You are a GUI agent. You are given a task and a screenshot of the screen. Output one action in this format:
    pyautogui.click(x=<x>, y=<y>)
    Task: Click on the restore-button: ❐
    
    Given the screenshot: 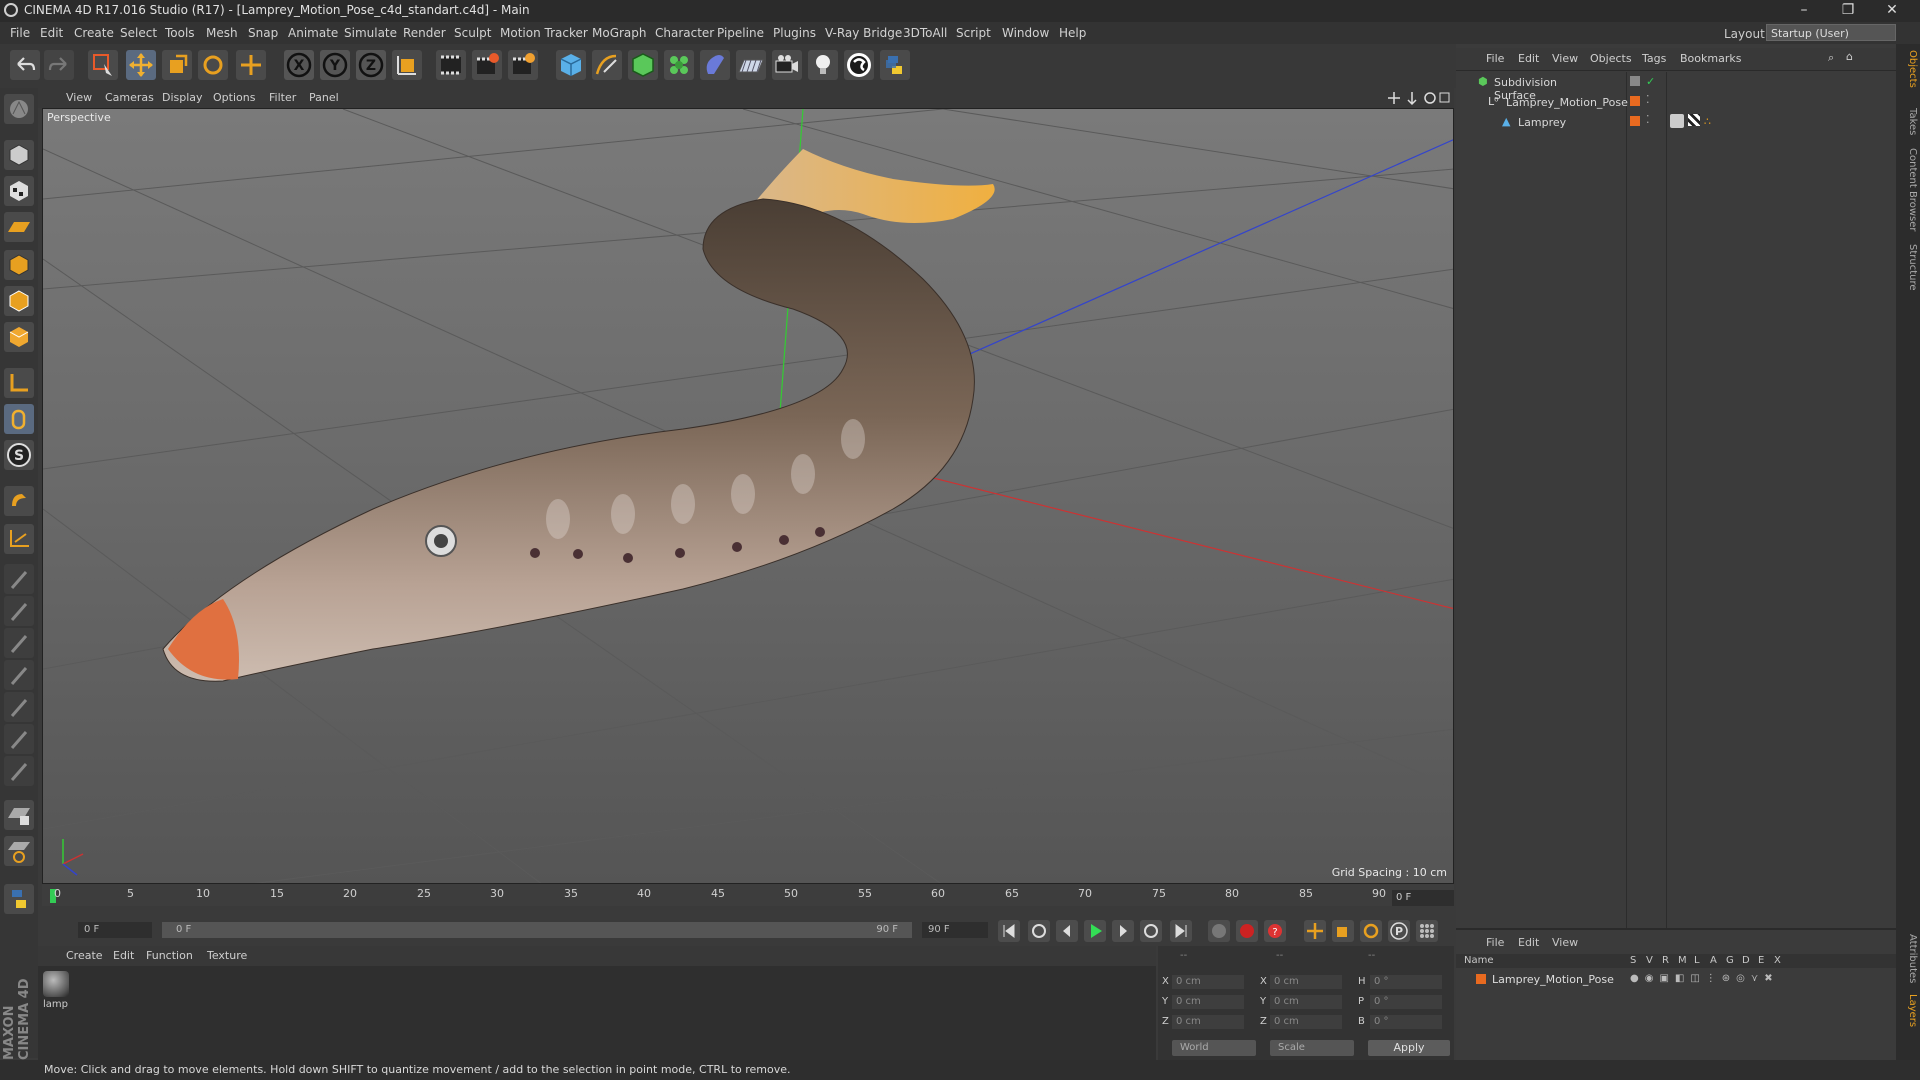 What is the action you would take?
    pyautogui.click(x=1848, y=11)
    